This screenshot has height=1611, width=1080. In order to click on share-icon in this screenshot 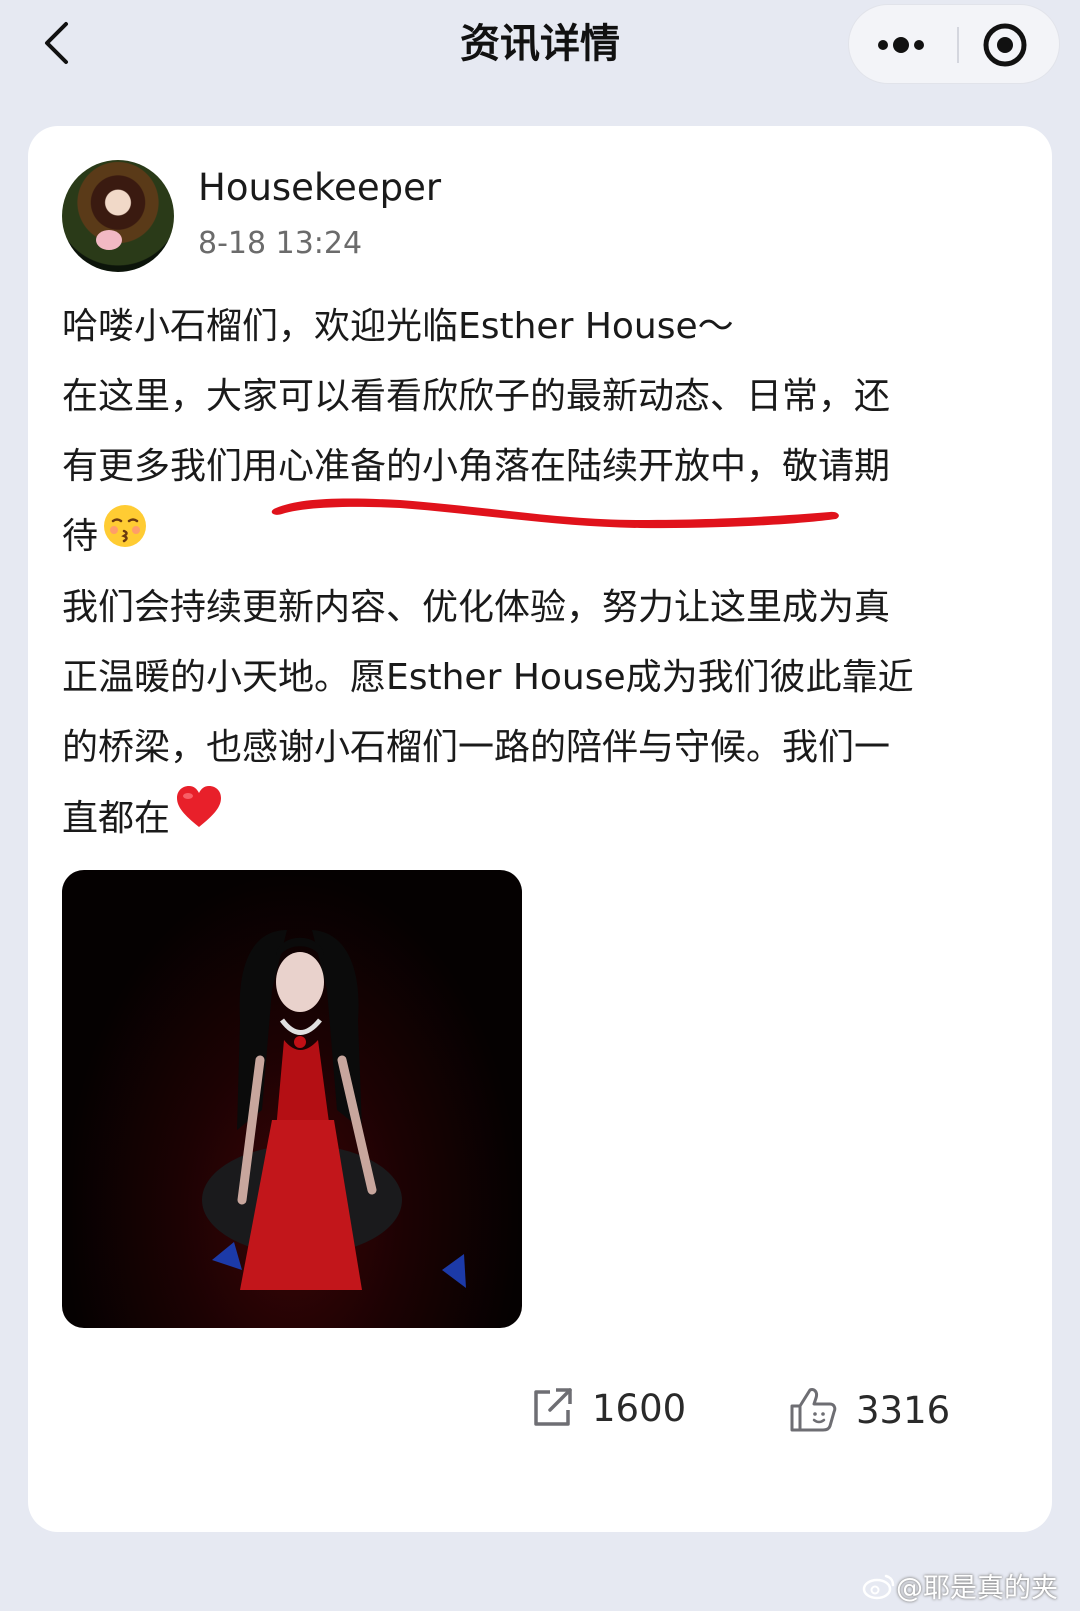, I will do `click(553, 1407)`.